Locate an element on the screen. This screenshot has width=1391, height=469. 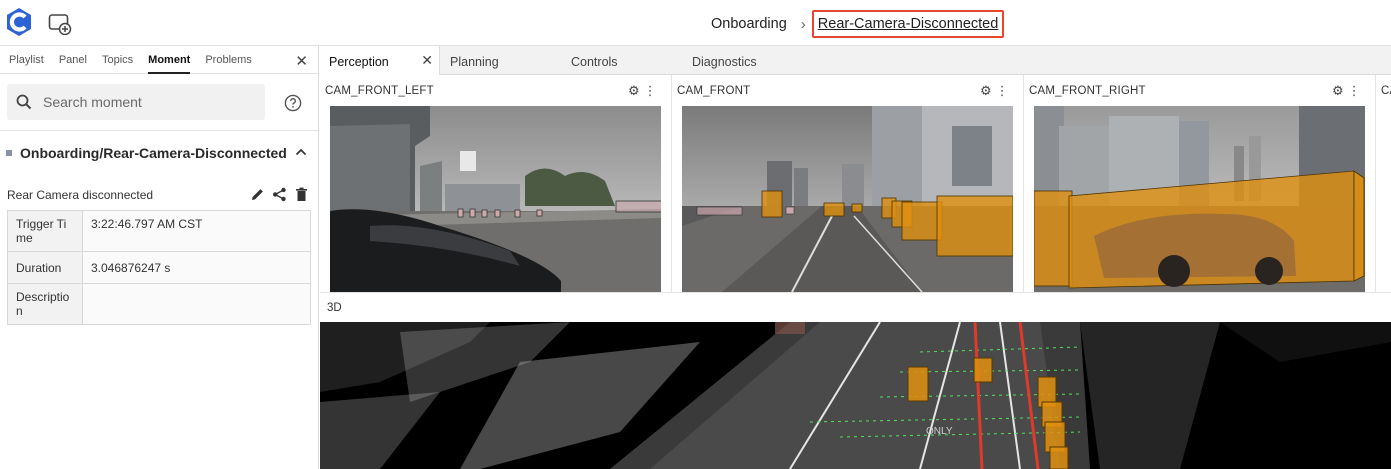
camera-panel-front-right: CAM_FRONT_RIGHT ⚙ ⋮ is located at coordinates (1200, 183).